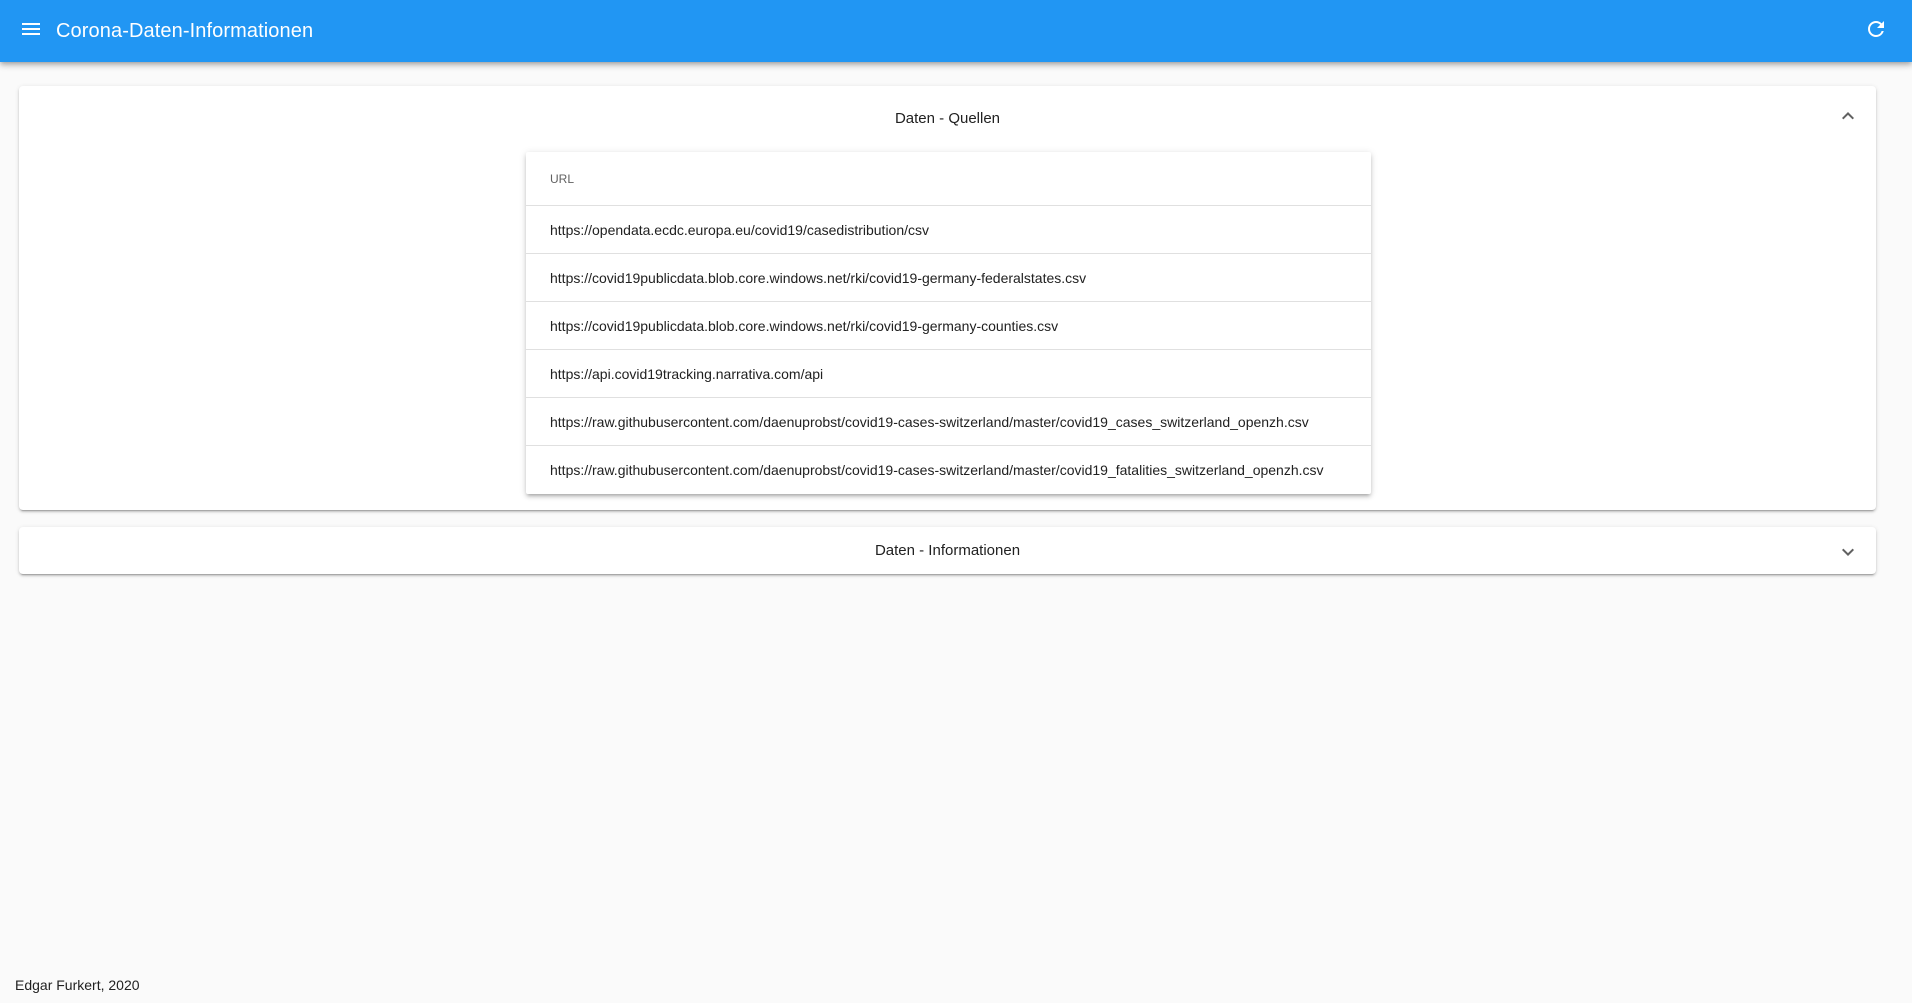 The image size is (1912, 1003). Describe the element at coordinates (77, 985) in the screenshot. I see `footer-credit: Edgar Furkert, 2020` at that location.